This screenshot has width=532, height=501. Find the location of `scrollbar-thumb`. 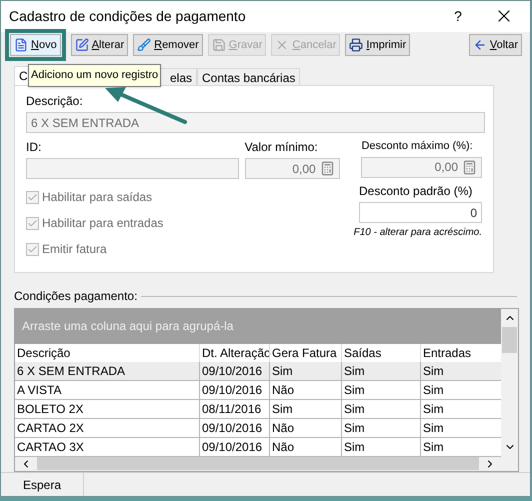

scrollbar-thumb is located at coordinates (509, 340).